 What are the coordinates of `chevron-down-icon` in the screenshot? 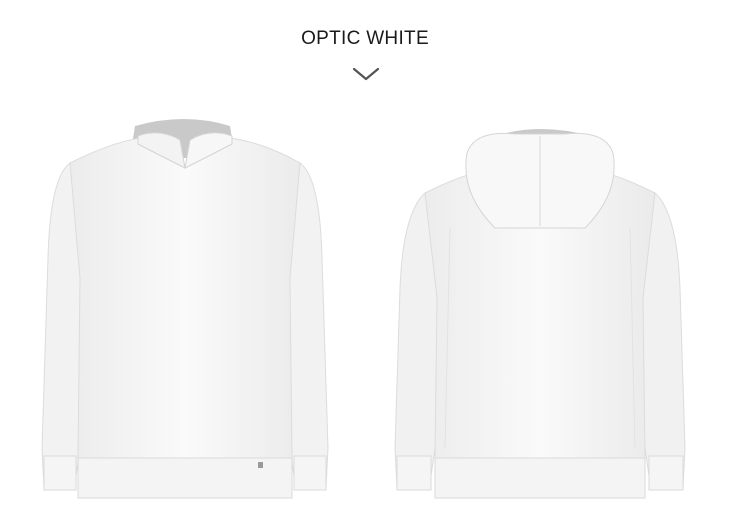 It's located at (366, 74).